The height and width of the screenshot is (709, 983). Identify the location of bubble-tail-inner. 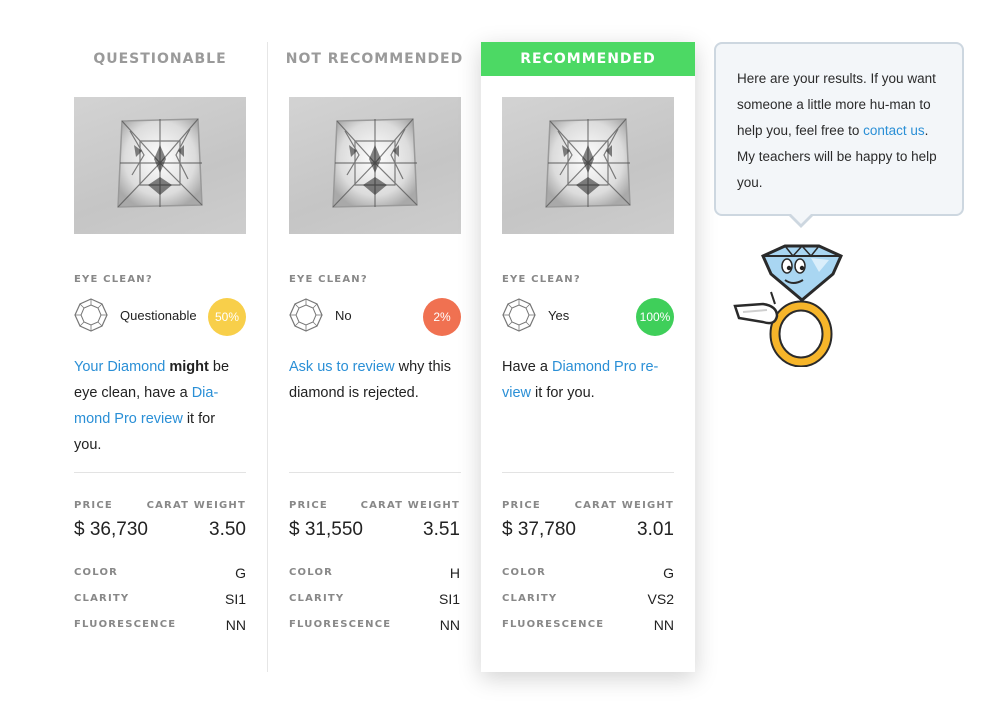
(801, 218).